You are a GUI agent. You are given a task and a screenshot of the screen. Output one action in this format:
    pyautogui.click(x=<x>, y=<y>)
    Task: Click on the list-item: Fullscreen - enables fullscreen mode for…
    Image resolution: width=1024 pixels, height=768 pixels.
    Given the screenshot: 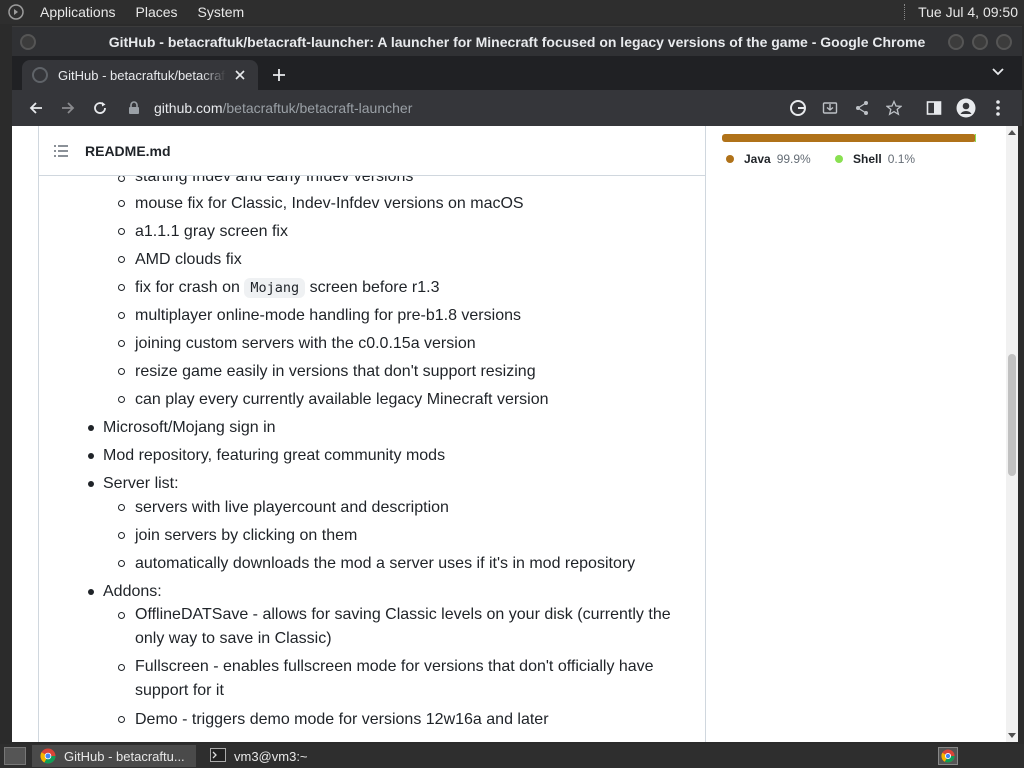 What is the action you would take?
    pyautogui.click(x=394, y=678)
    